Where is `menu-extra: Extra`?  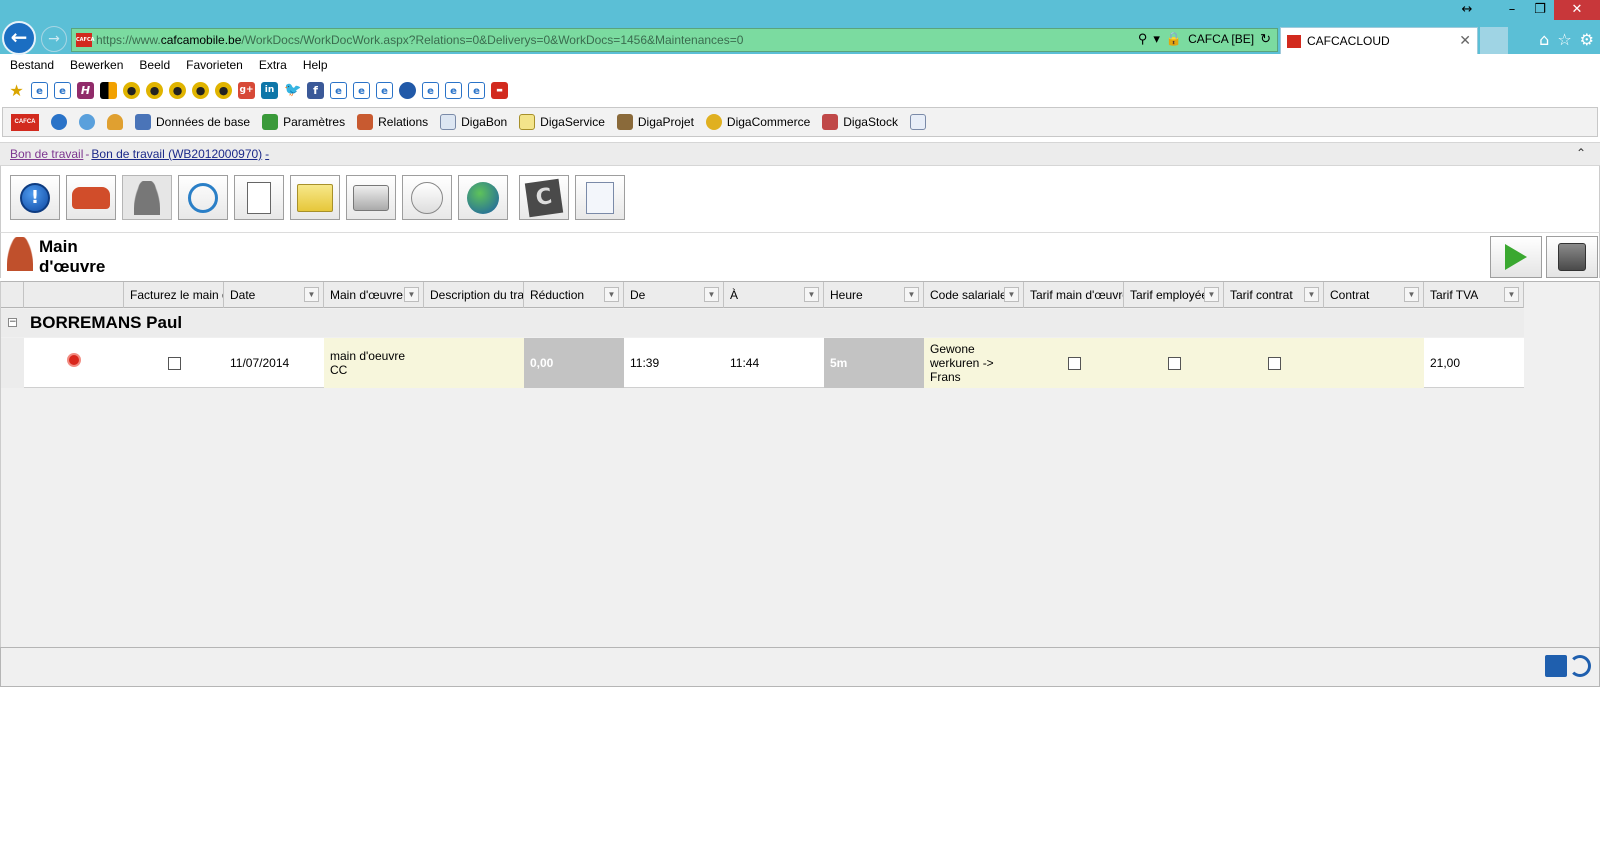 menu-extra: Extra is located at coordinates (273, 65).